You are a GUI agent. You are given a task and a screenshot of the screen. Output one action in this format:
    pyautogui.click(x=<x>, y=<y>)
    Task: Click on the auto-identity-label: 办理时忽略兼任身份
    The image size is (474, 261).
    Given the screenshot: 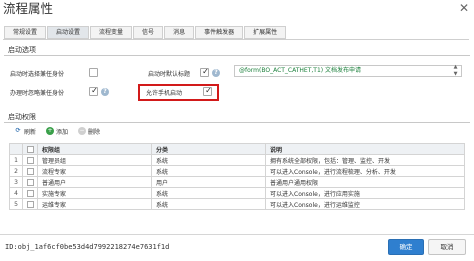 What is the action you would take?
    pyautogui.click(x=37, y=93)
    